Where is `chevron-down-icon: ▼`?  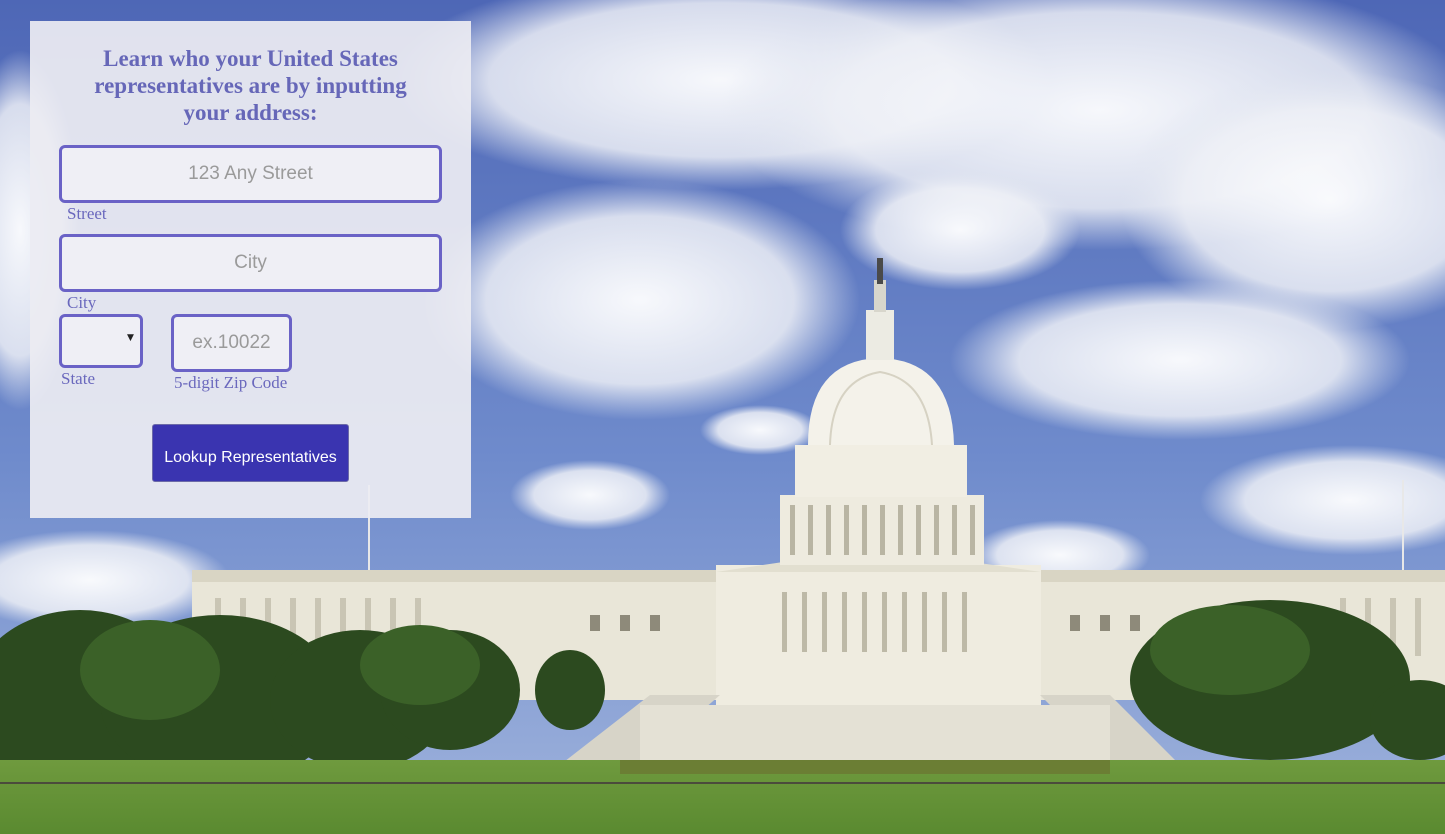
chevron-down-icon: ▼ is located at coordinates (130, 338).